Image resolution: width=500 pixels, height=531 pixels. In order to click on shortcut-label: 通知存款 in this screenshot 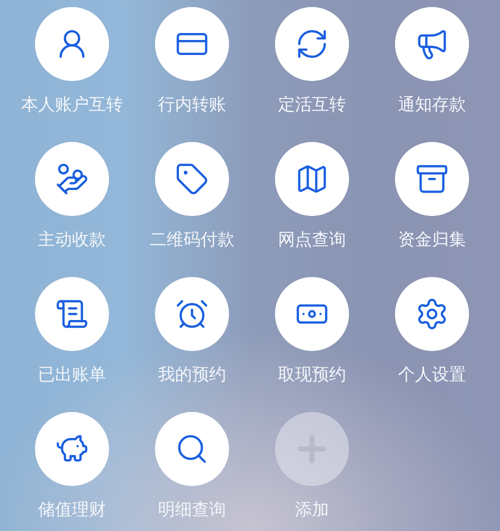, I will do `click(432, 105)`.